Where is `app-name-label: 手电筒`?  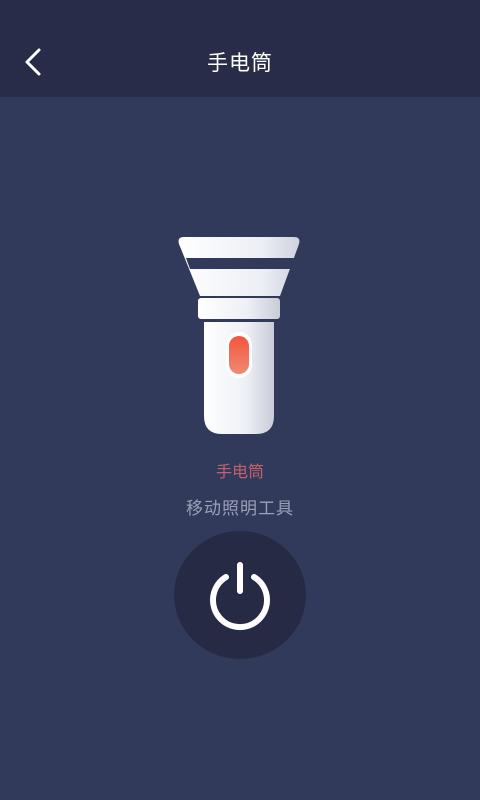
app-name-label: 手电筒 is located at coordinates (239, 471).